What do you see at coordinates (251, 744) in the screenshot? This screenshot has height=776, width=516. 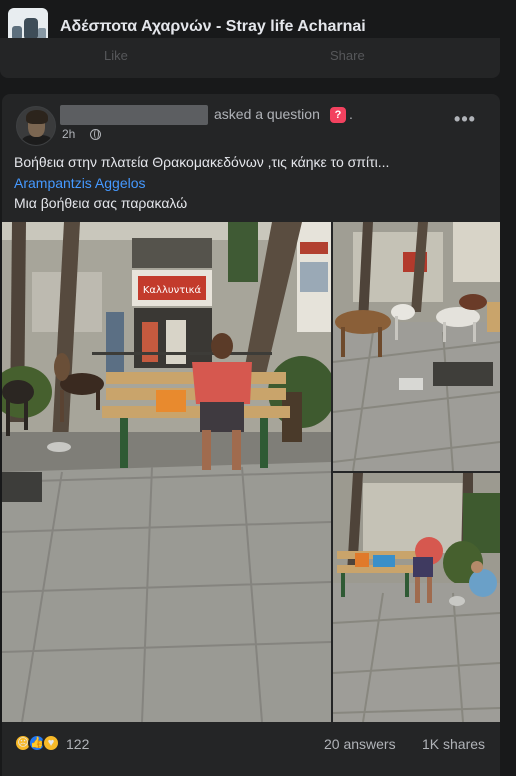 I see `post-footer: ☹ 👍 ♥ 122 20 answers 1K shares` at bounding box center [251, 744].